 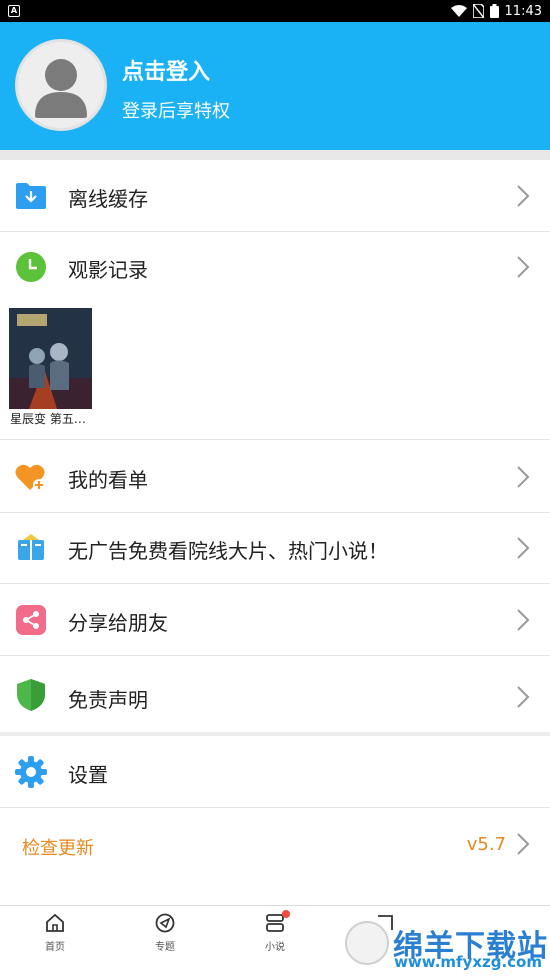 What do you see at coordinates (478, 11) in the screenshot?
I see `no-sim-icon` at bounding box center [478, 11].